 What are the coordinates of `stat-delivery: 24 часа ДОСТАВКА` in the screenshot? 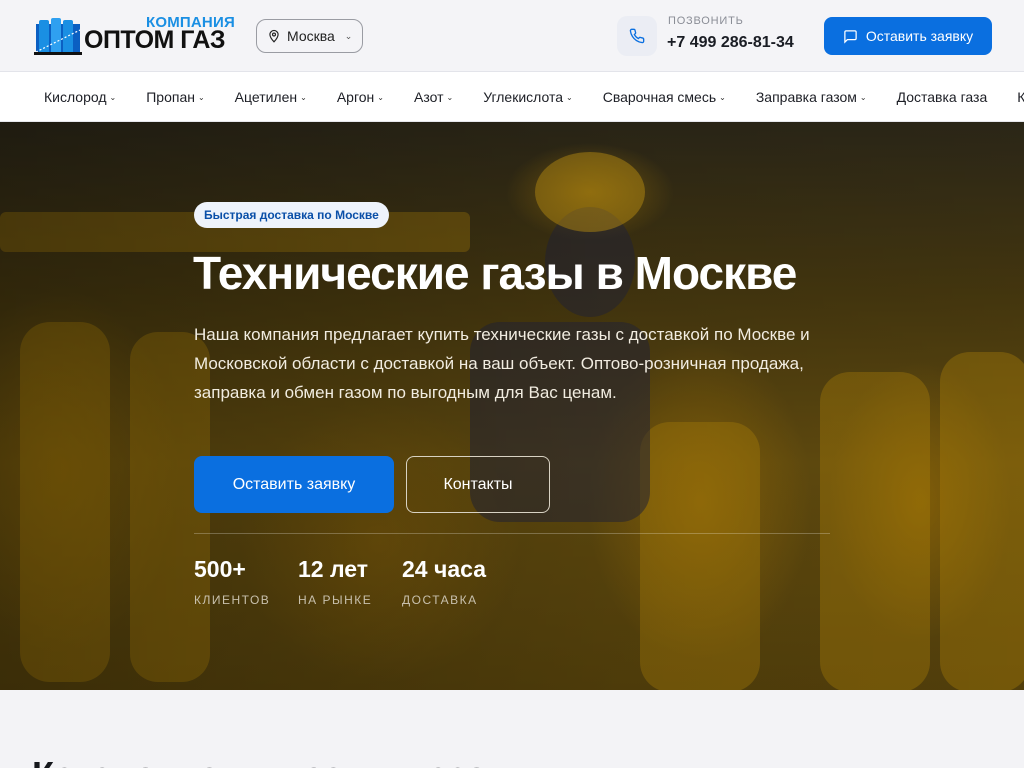 It's located at (444, 581).